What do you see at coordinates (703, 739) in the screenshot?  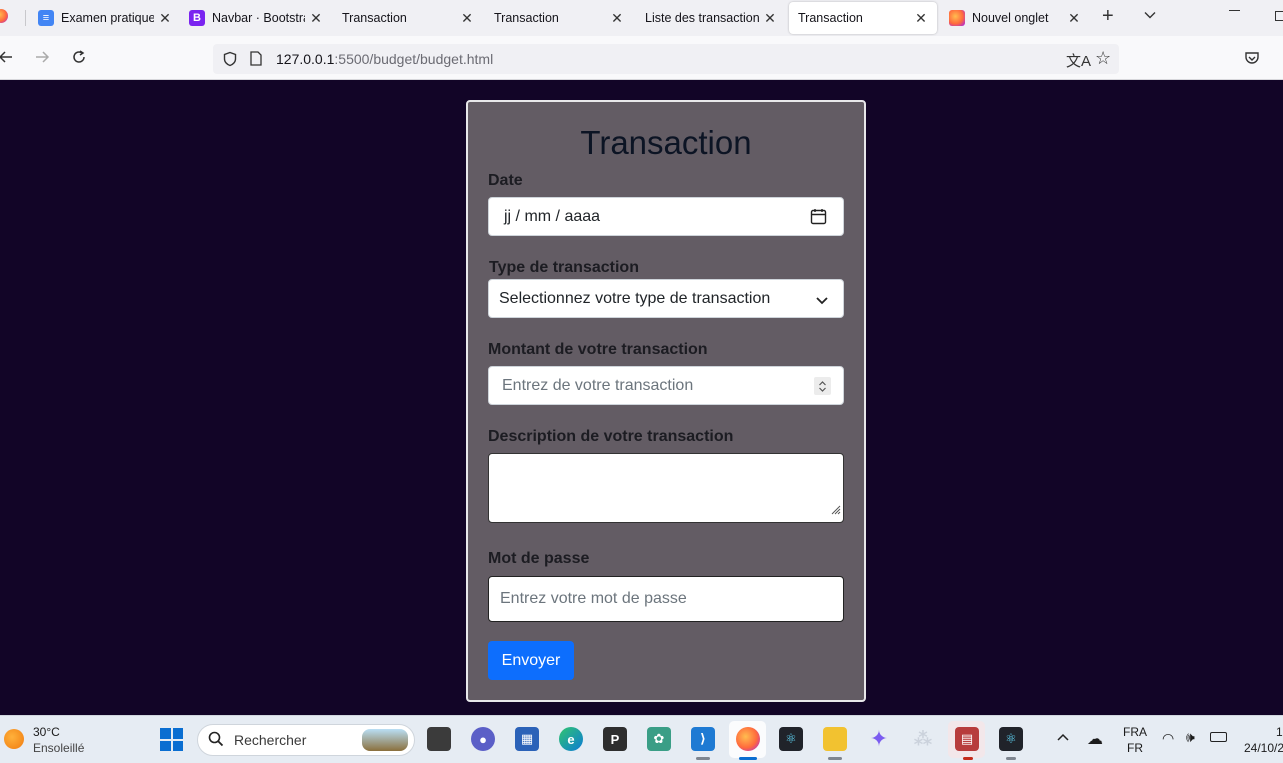 I see `vscode-icon: ⟩` at bounding box center [703, 739].